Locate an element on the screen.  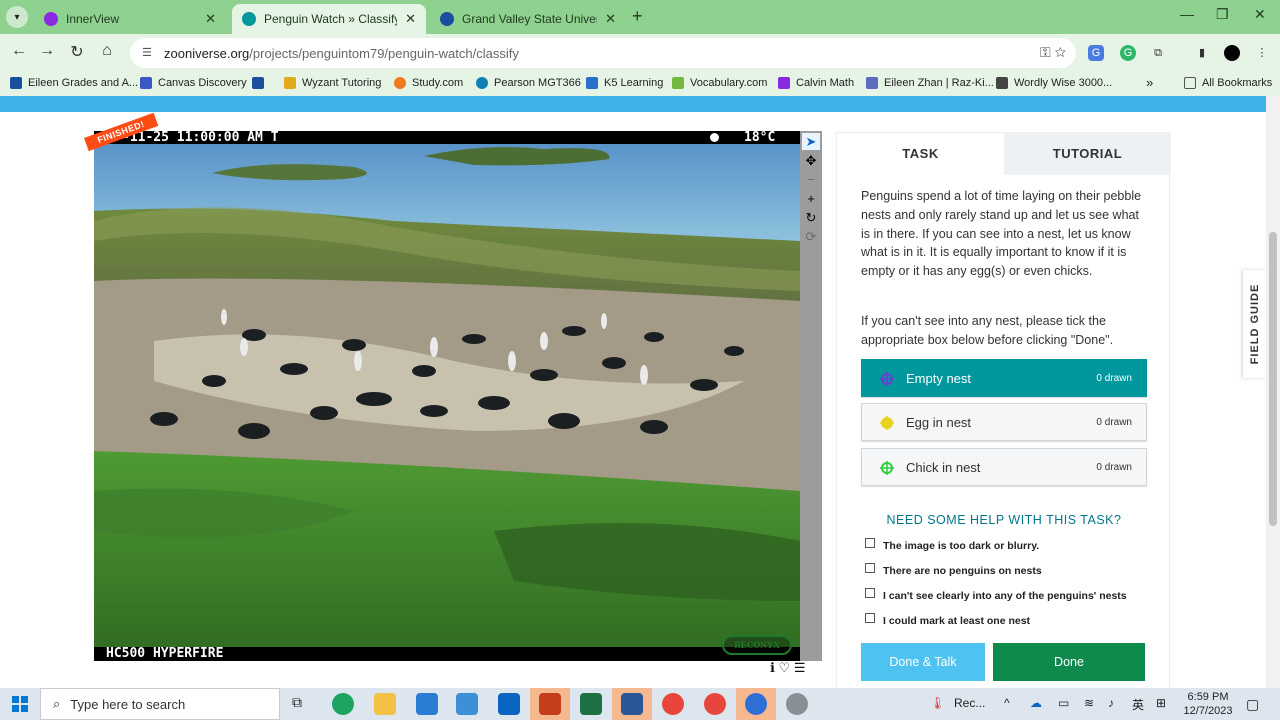
notifications-icon: ▢ is located at coordinates (1252, 704).